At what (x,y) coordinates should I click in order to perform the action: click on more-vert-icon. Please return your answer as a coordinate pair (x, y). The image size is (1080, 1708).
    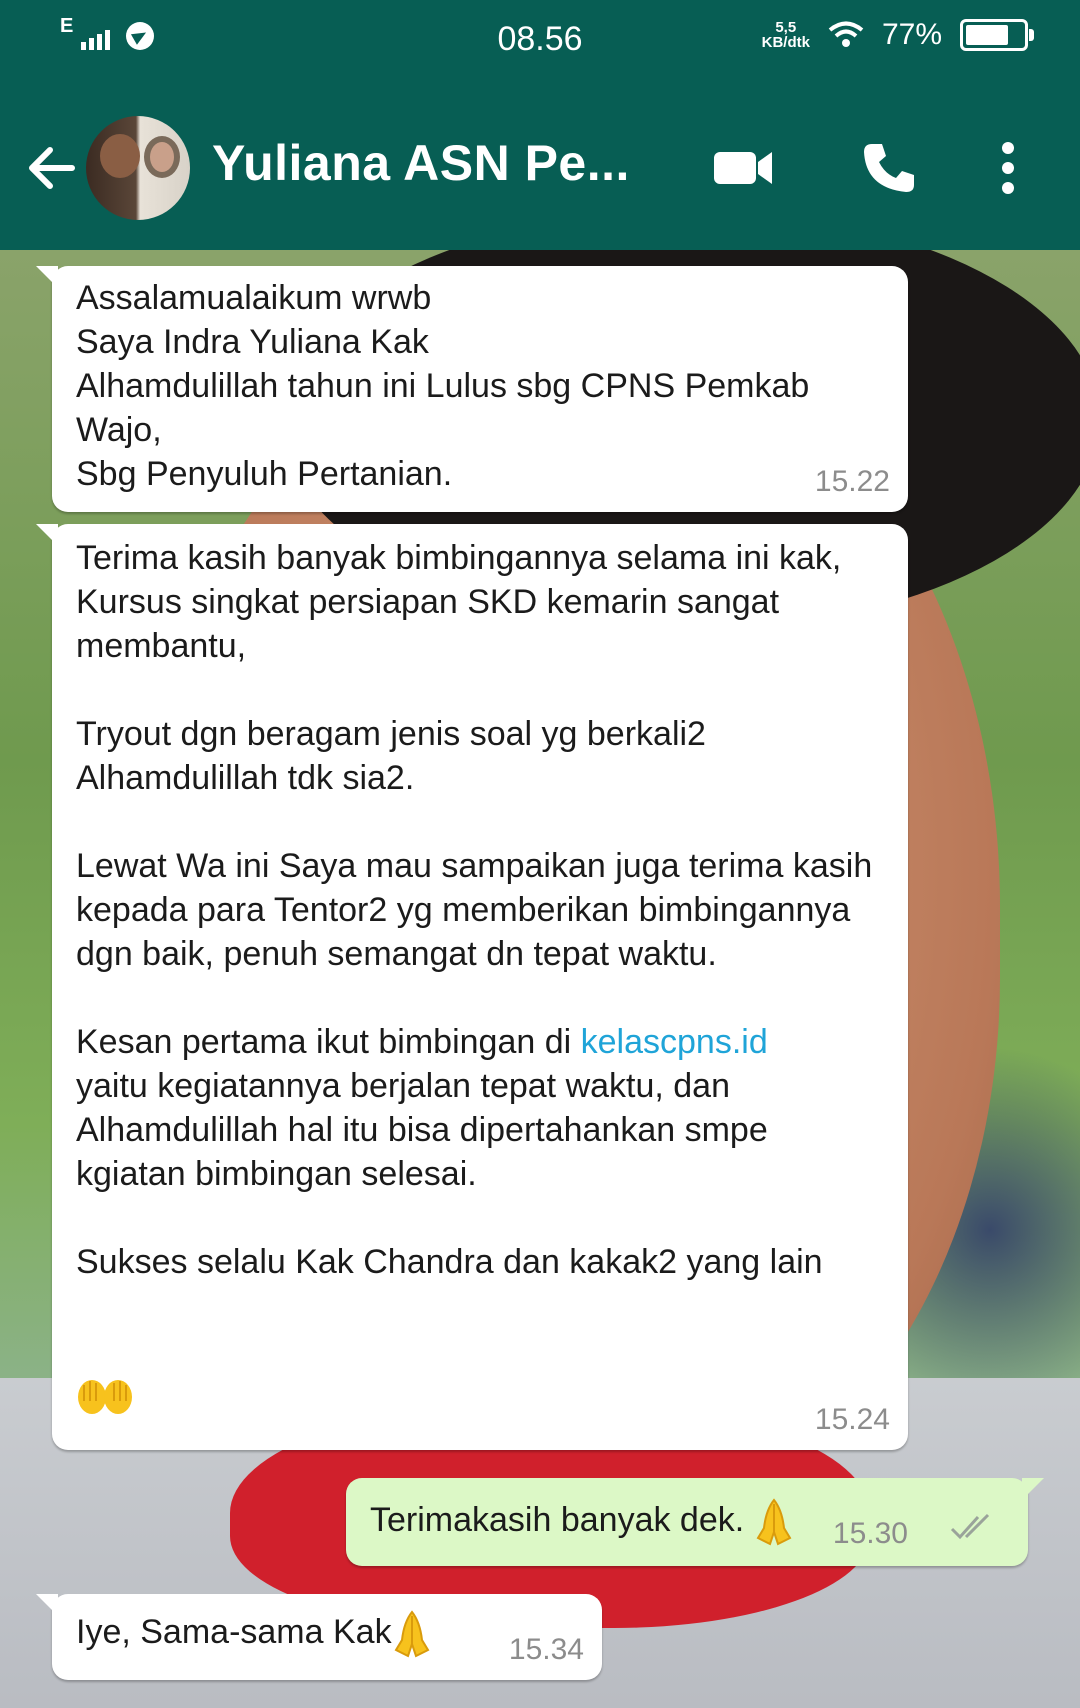
    Looking at the image, I should click on (1008, 170).